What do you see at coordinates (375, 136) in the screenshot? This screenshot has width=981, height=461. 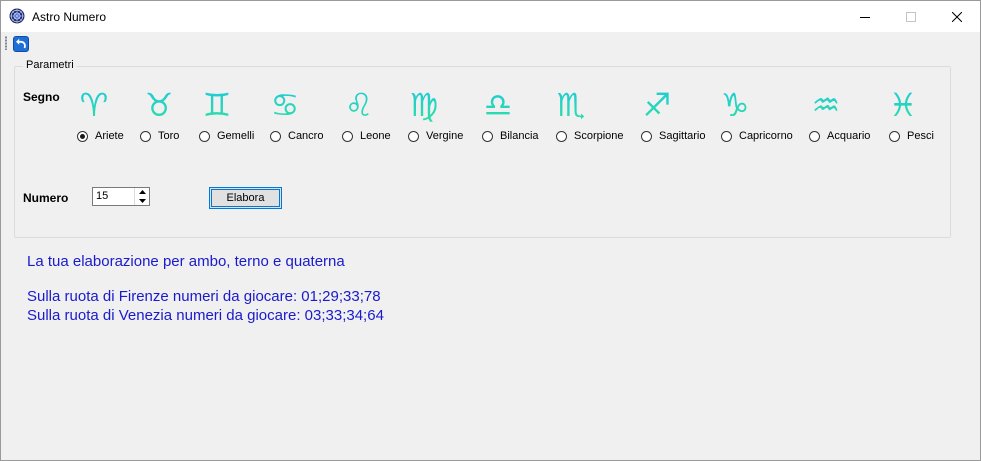 I see `radio-label: Leone` at bounding box center [375, 136].